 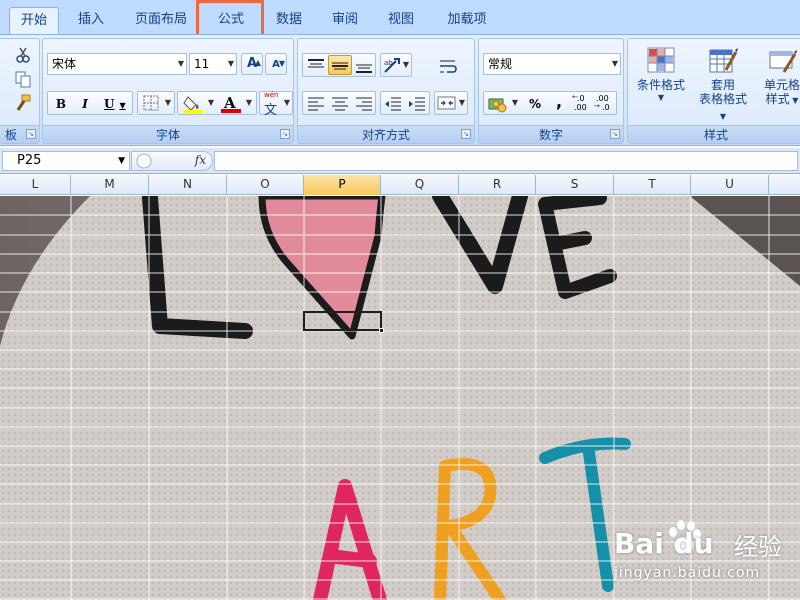 What do you see at coordinates (758, 547) in the screenshot?
I see `watermark-jingyan: 经验` at bounding box center [758, 547].